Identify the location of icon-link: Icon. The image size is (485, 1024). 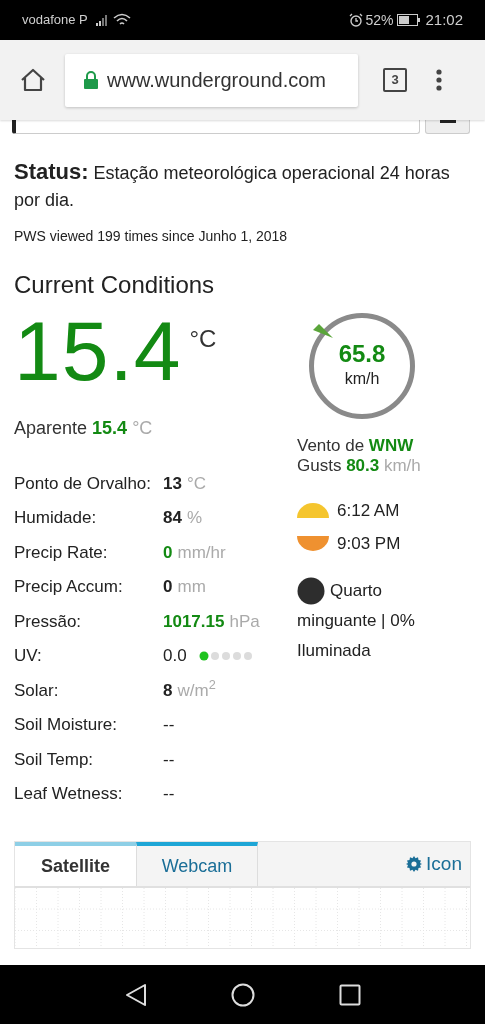
(438, 864).